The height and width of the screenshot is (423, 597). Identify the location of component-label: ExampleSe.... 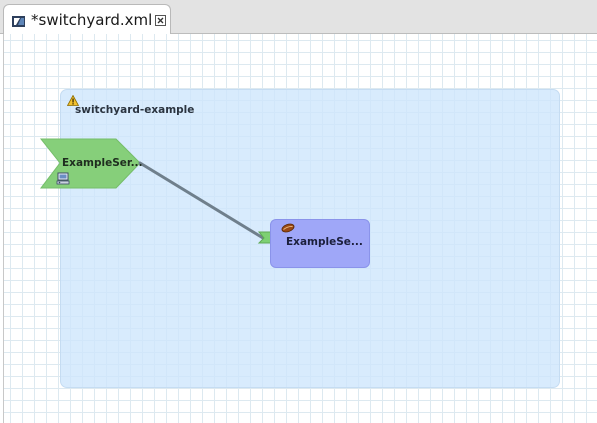
(324, 242).